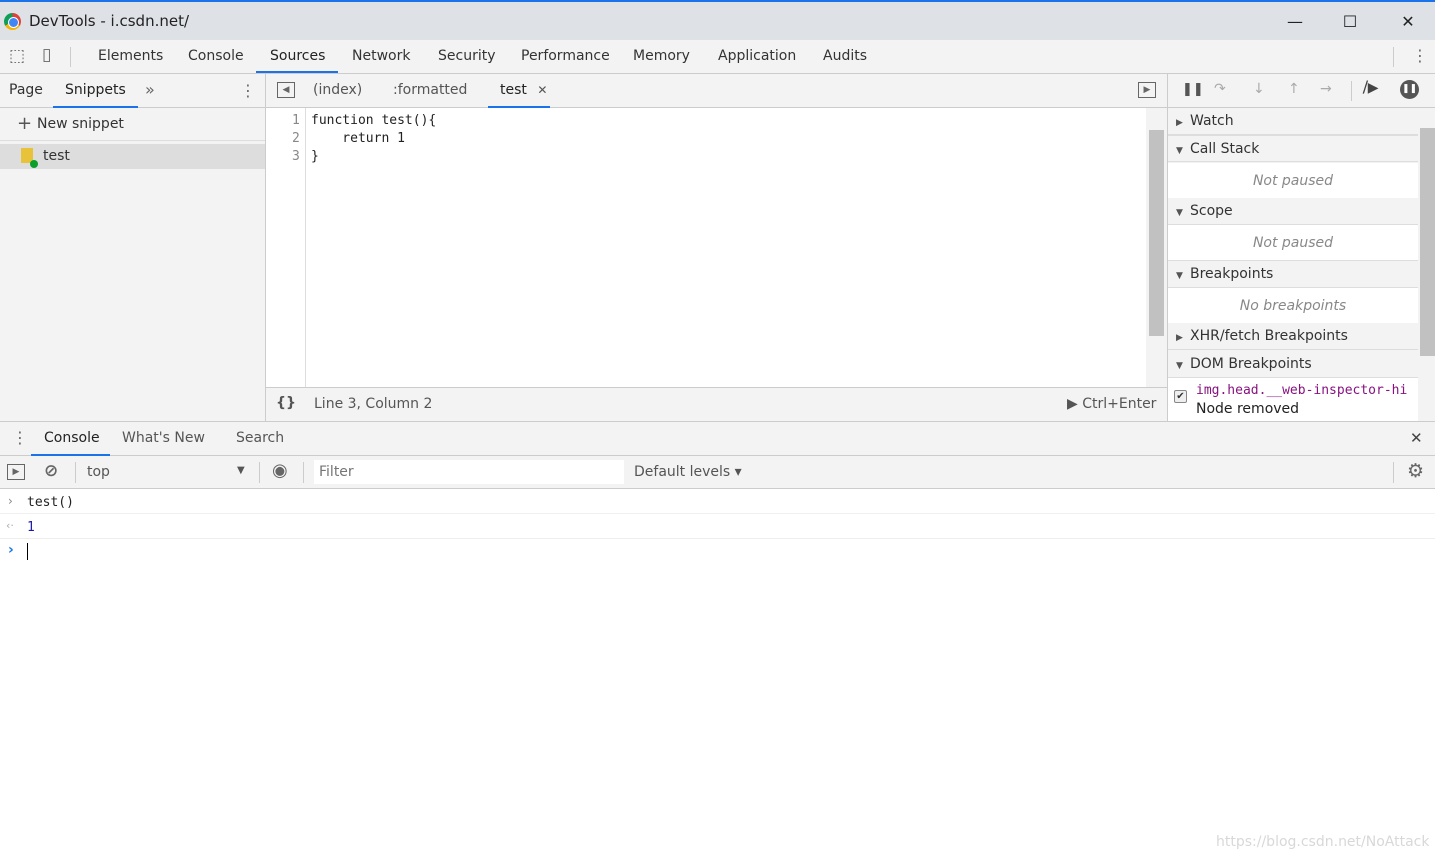 This screenshot has height=862, width=1435. I want to click on device-toolbar-icon: ▯, so click(46, 55).